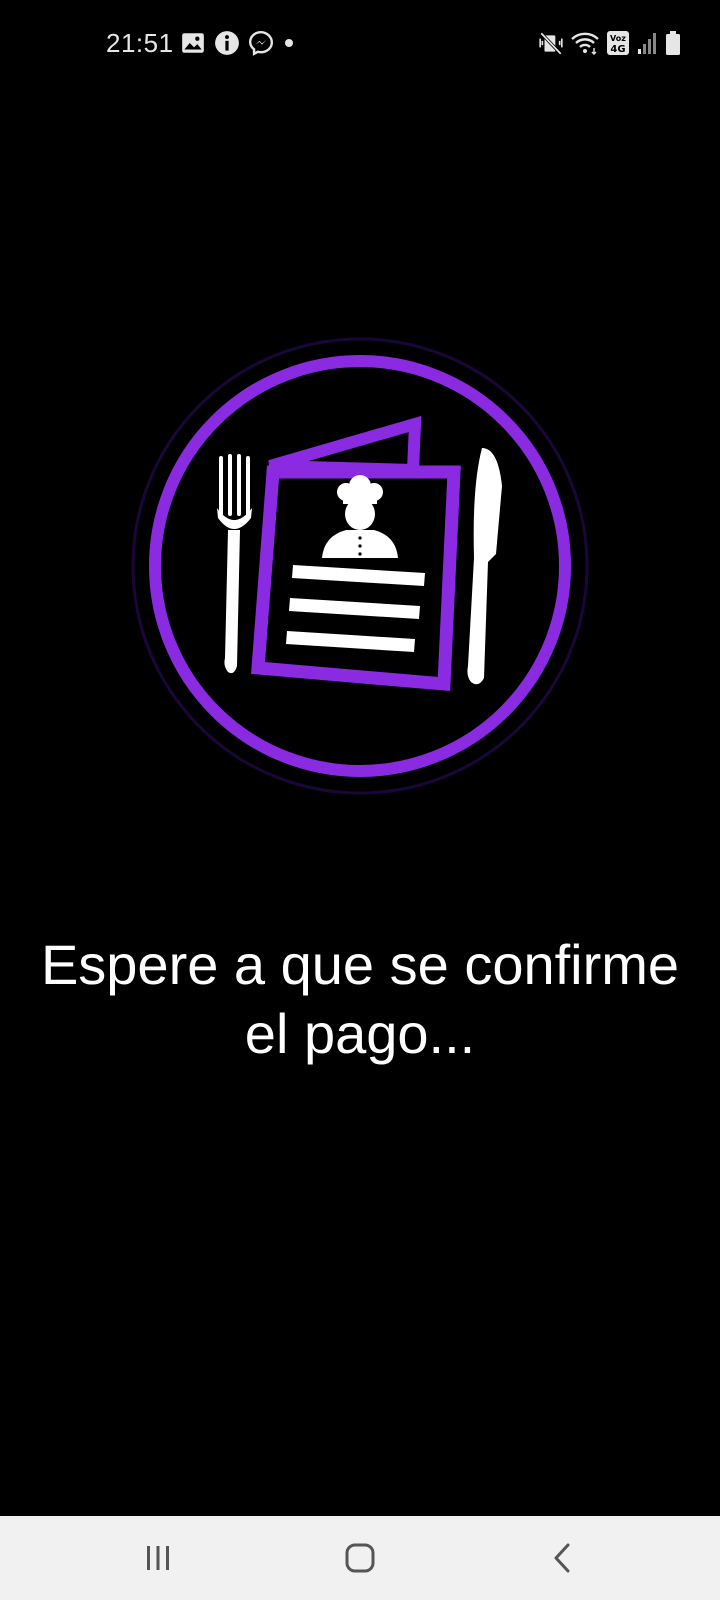  Describe the element at coordinates (289, 43) in the screenshot. I see `dot-icon` at that location.